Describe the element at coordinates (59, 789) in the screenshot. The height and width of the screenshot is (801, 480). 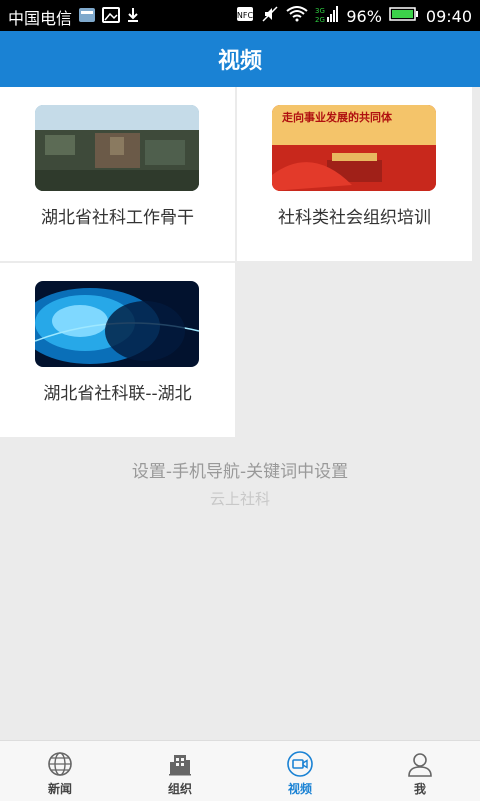
I see `tab-label: 新闻` at that location.